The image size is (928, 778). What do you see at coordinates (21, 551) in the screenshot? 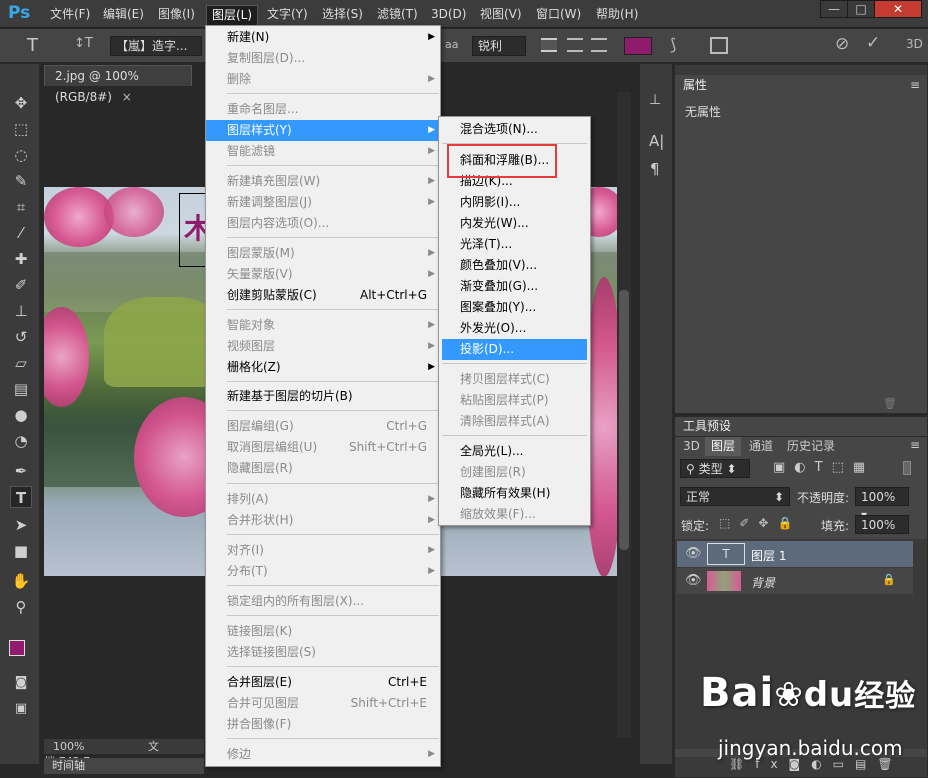
I see `rectangle-tool-icon: ■` at bounding box center [21, 551].